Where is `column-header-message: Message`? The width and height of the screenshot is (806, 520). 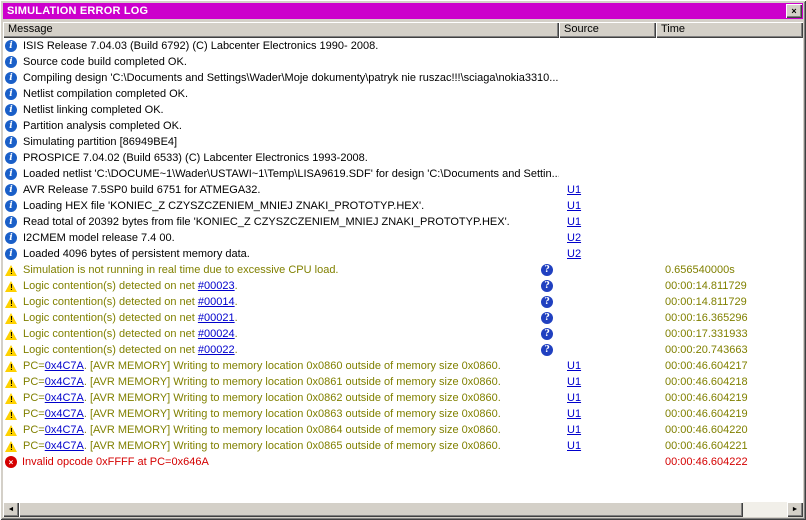
column-header-message: Message is located at coordinates (281, 30).